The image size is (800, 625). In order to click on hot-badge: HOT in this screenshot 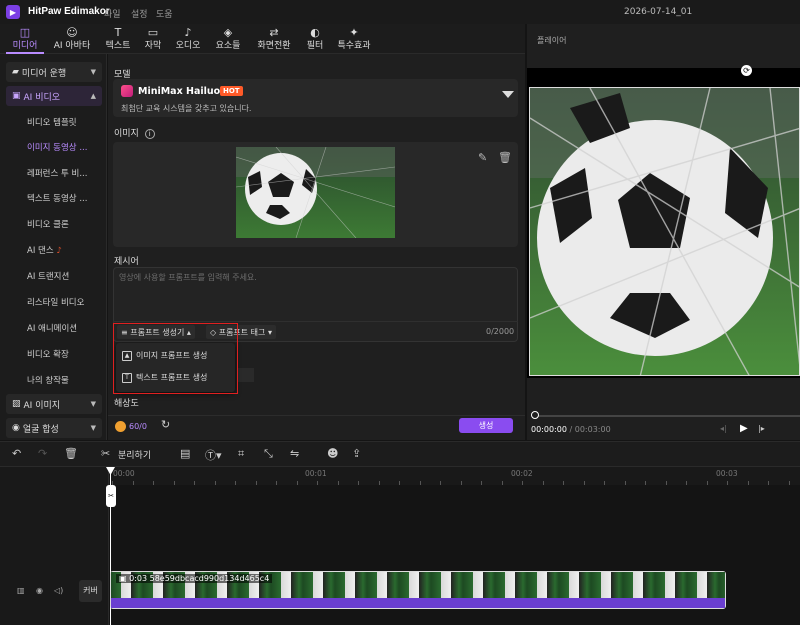, I will do `click(231, 91)`.